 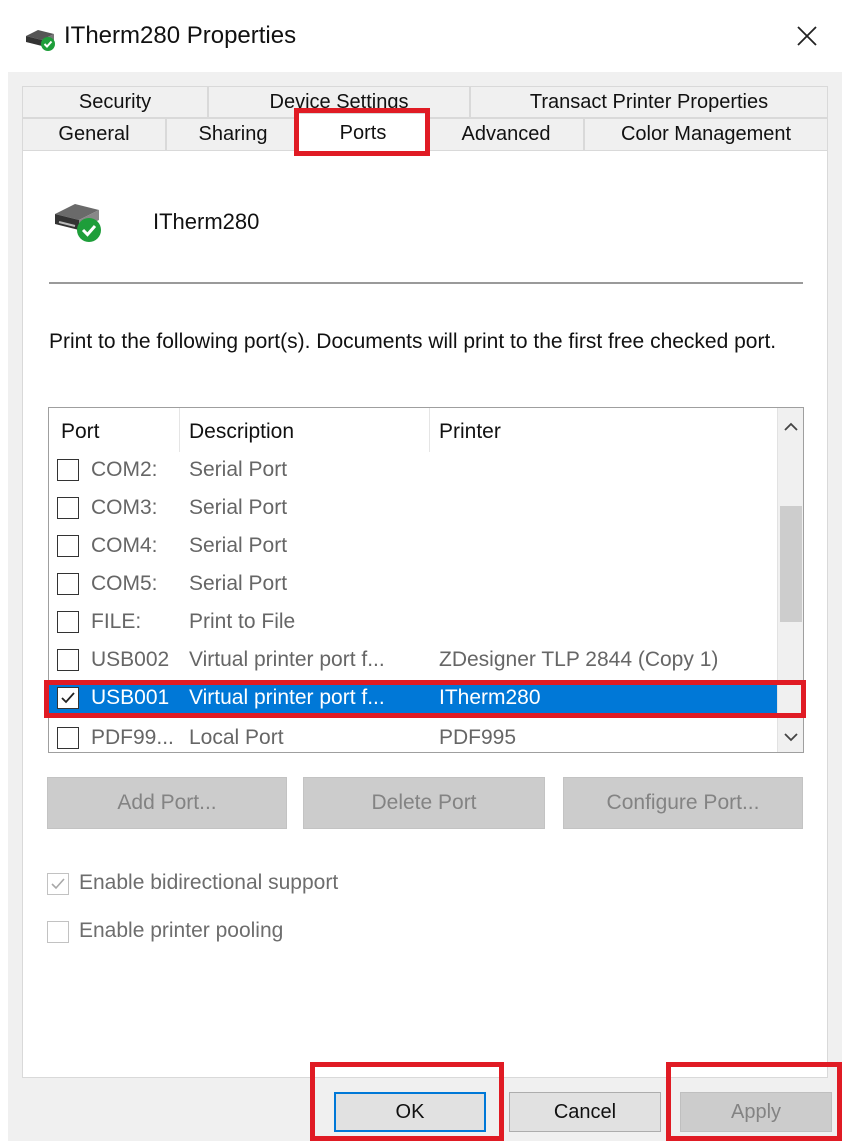 What do you see at coordinates (79, 222) in the screenshot?
I see `printer-ready-icon` at bounding box center [79, 222].